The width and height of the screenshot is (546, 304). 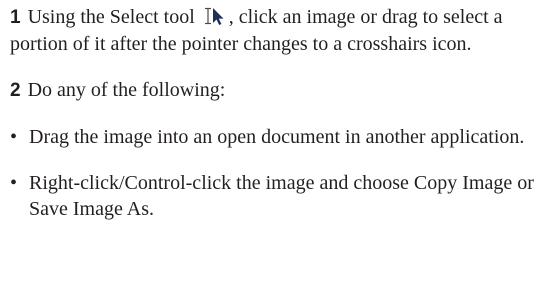 What do you see at coordinates (215, 16) in the screenshot?
I see `select-tool-icon` at bounding box center [215, 16].